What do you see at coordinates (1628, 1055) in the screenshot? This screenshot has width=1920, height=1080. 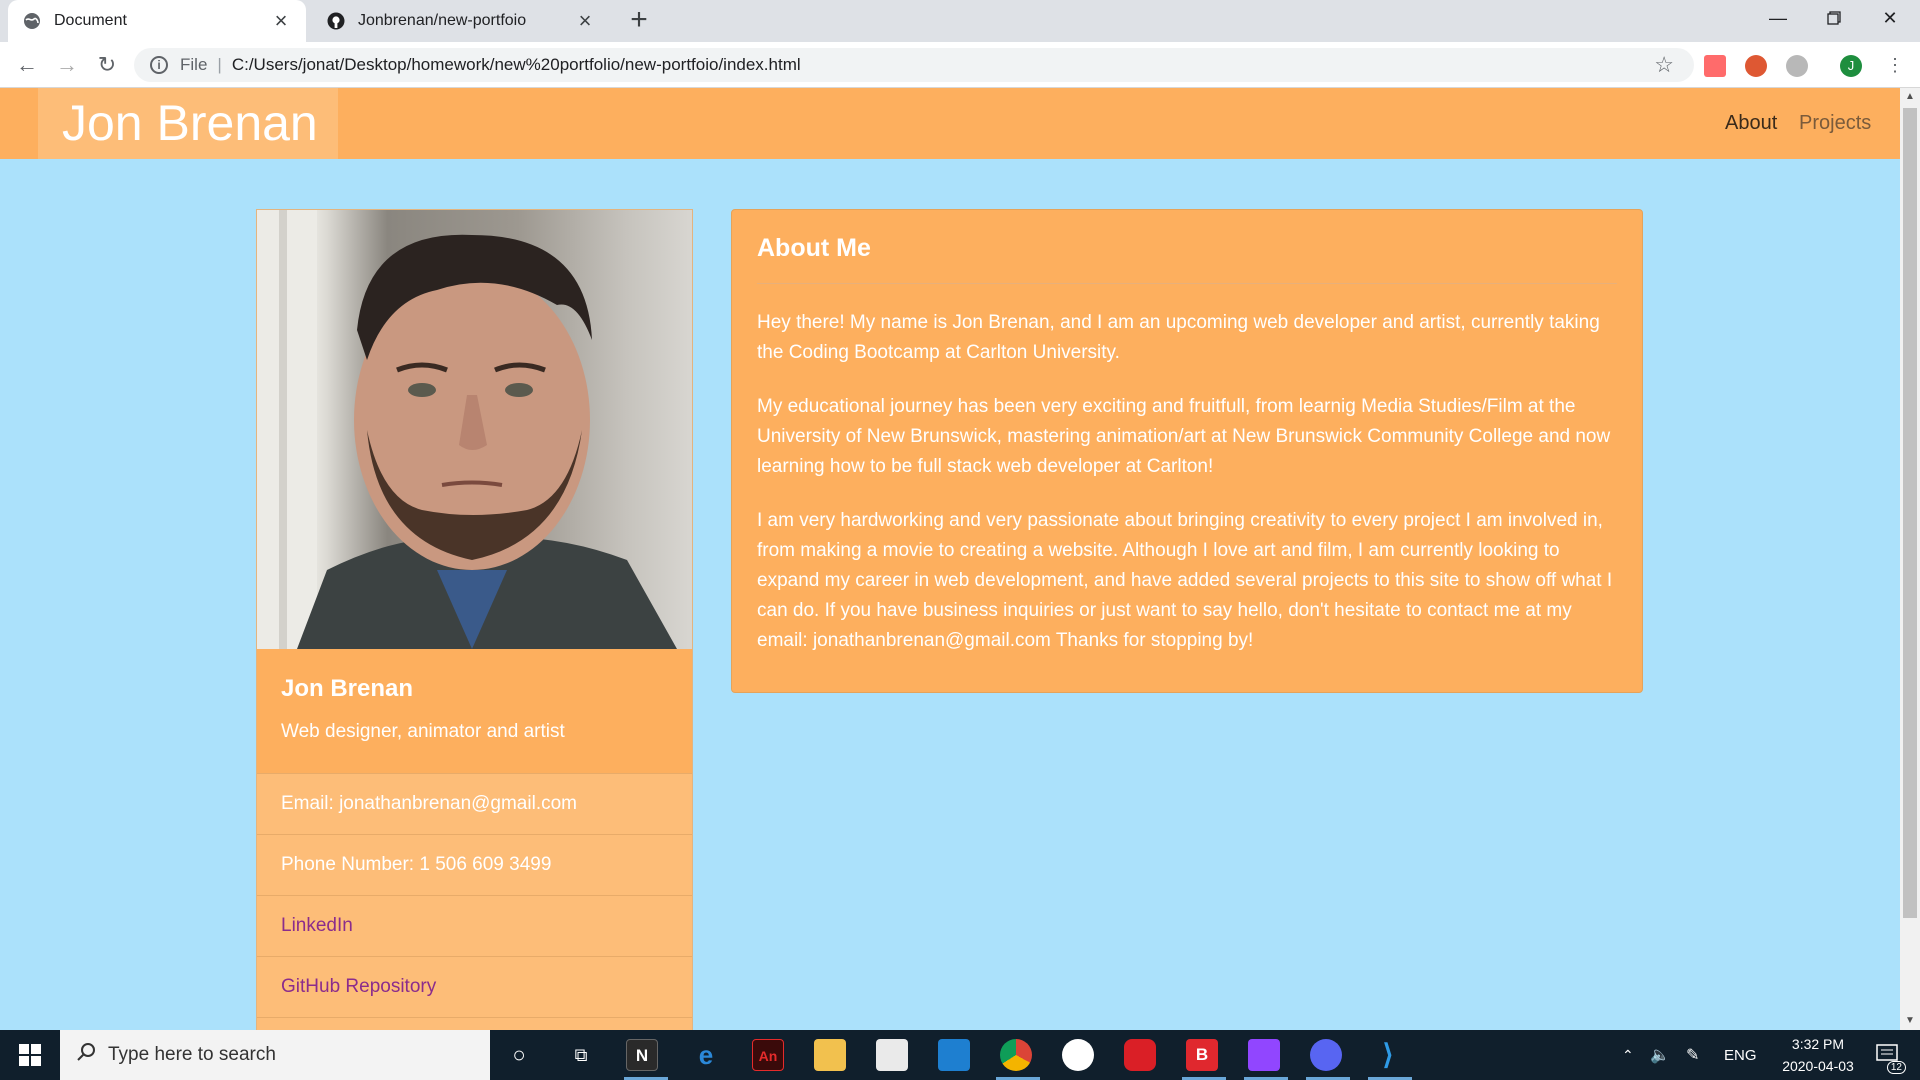 I see `tray-chevron-icon: ⌃` at bounding box center [1628, 1055].